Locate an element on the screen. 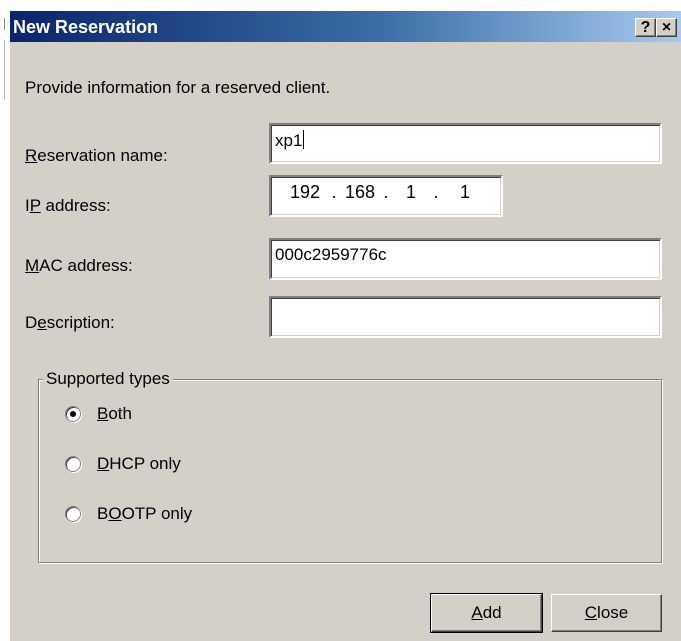 The width and height of the screenshot is (681, 641). mnemonic: A is located at coordinates (477, 612).